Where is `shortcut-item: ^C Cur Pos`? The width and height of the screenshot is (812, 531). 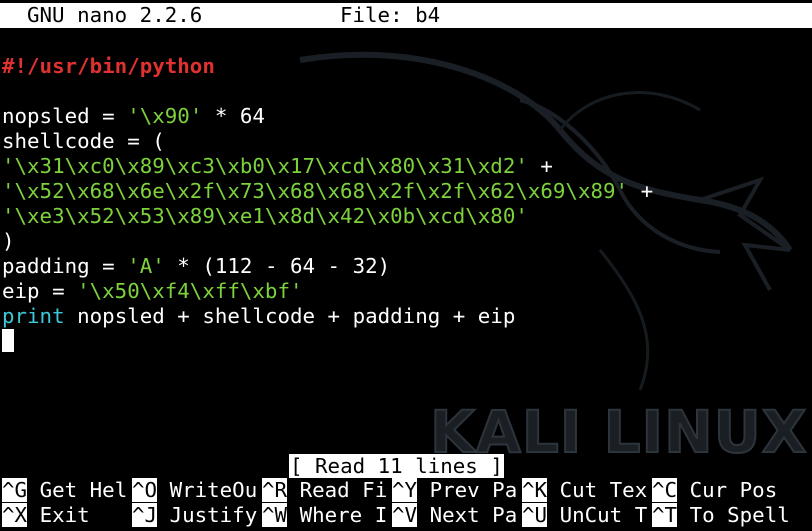
shortcut-item: ^C Cur Pos is located at coordinates (714, 490).